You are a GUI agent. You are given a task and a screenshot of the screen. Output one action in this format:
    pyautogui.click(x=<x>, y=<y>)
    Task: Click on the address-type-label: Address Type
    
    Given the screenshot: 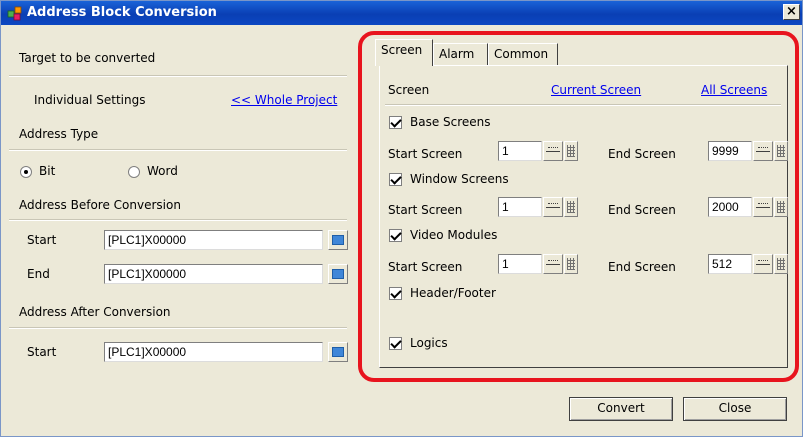 What is the action you would take?
    pyautogui.click(x=59, y=134)
    